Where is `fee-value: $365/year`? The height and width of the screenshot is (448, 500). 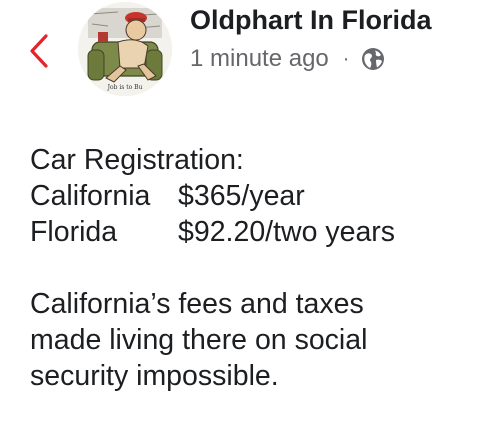 fee-value: $365/year is located at coordinates (241, 196).